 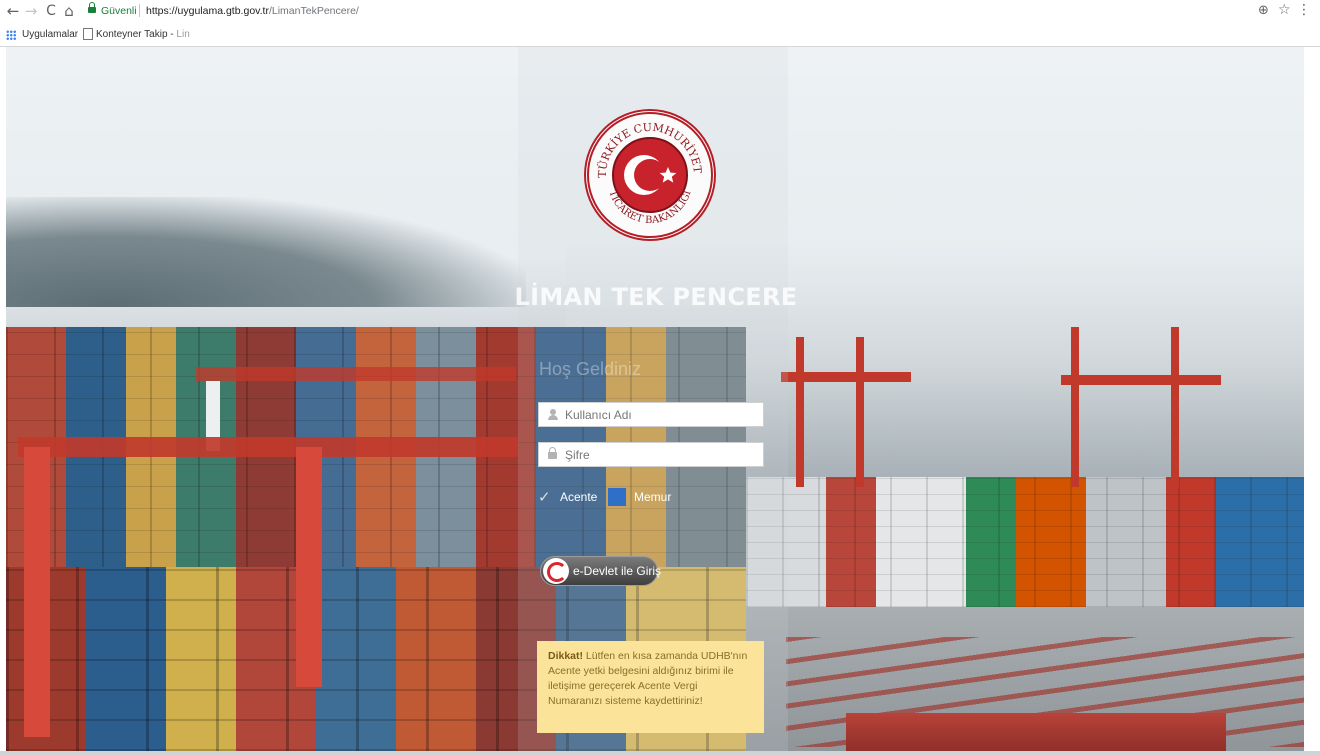 I want to click on mountain-backdrop, so click(x=266, y=252).